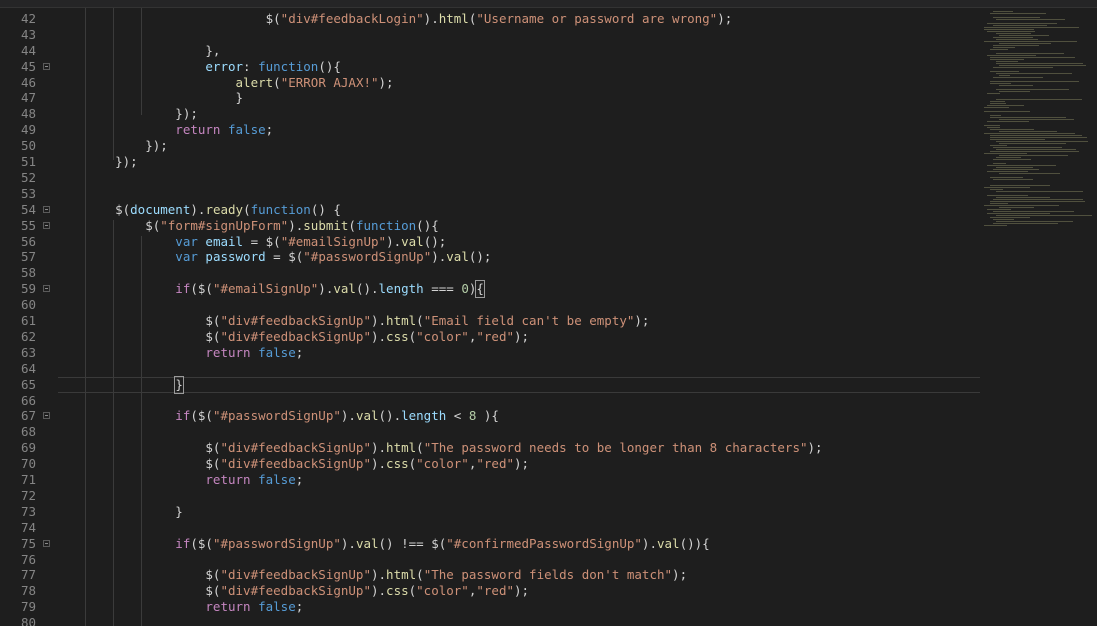  What do you see at coordinates (239, 83) in the screenshot?
I see `code-text: alert("ERROR AJAX!");` at bounding box center [239, 83].